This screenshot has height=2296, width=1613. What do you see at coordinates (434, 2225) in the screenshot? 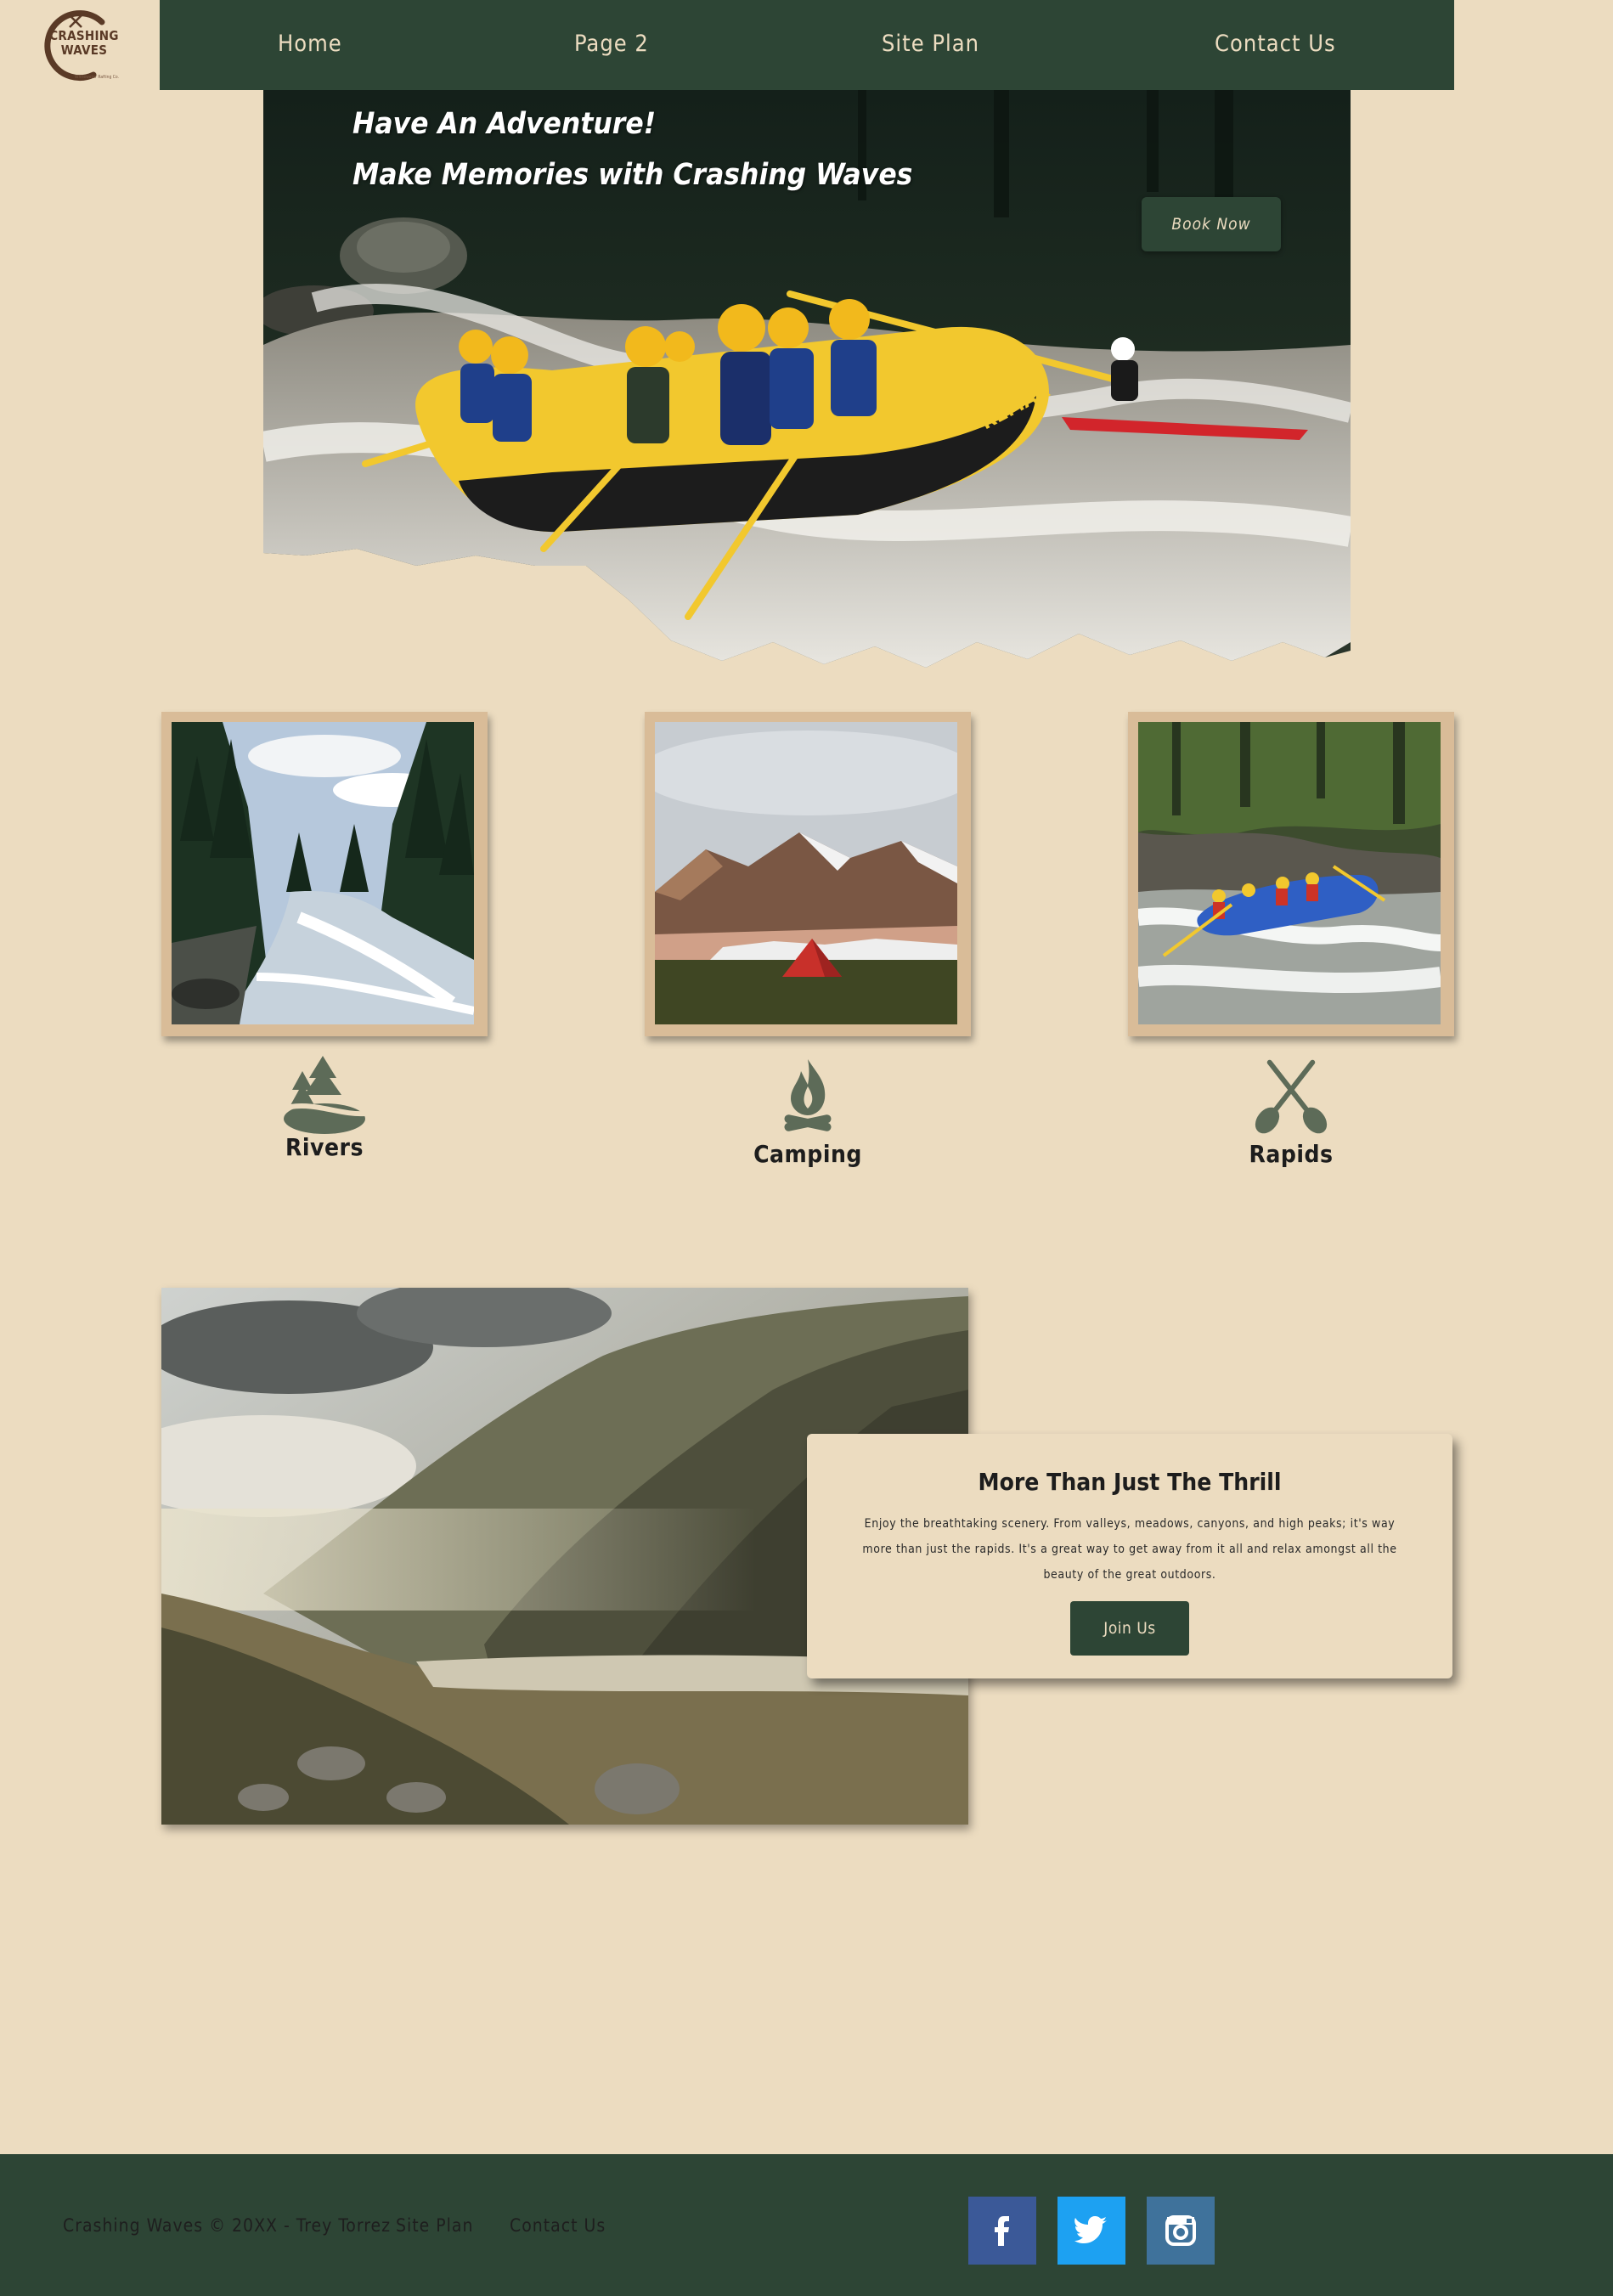
I see `footer-site-plan-link: Site Plan` at bounding box center [434, 2225].